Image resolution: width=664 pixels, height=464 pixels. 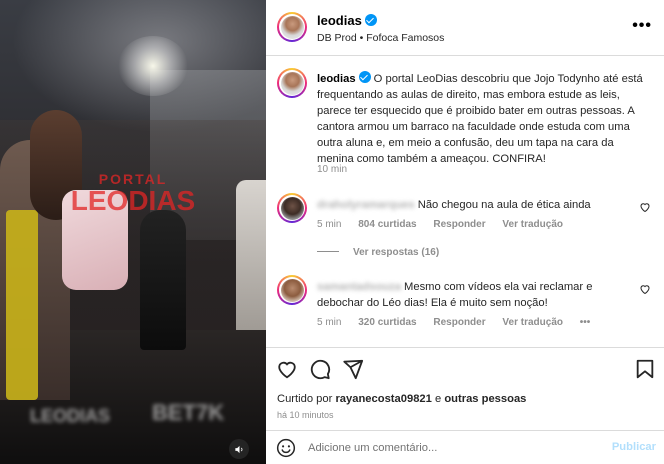 What do you see at coordinates (332, 169) in the screenshot?
I see `caption-timestamp: 10 min` at bounding box center [332, 169].